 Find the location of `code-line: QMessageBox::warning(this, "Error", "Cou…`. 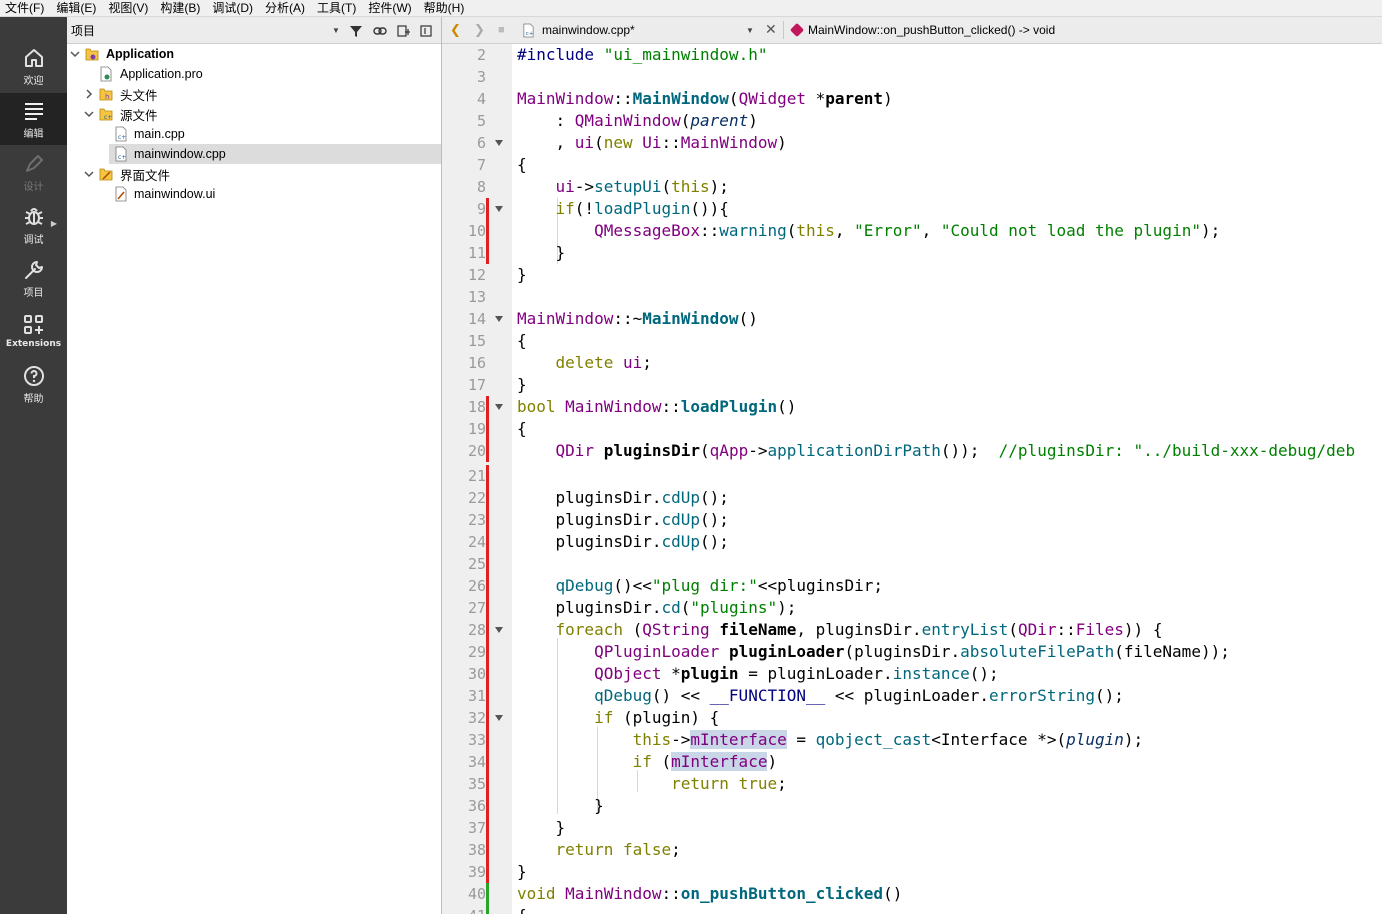

code-line: QMessageBox::warning(this, "Error", "Cou… is located at coordinates (907, 230).